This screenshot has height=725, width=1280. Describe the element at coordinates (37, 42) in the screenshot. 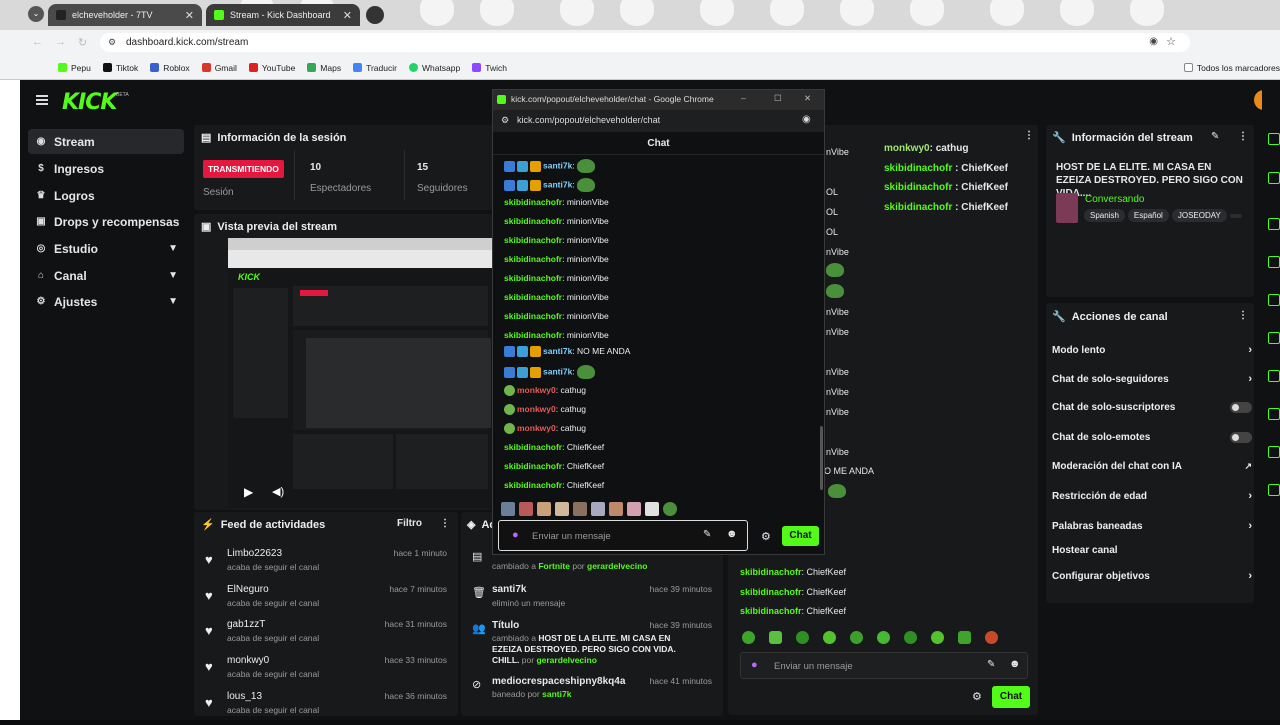

I see `back-icon: ←` at that location.